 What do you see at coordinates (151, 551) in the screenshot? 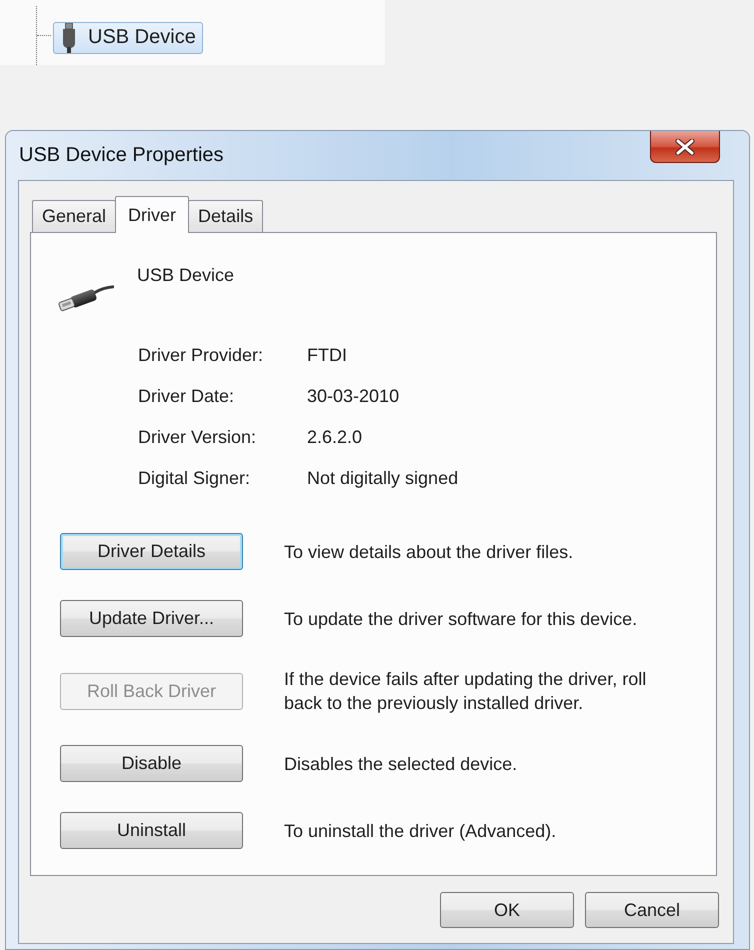
I see `action-button: Driver Details` at bounding box center [151, 551].